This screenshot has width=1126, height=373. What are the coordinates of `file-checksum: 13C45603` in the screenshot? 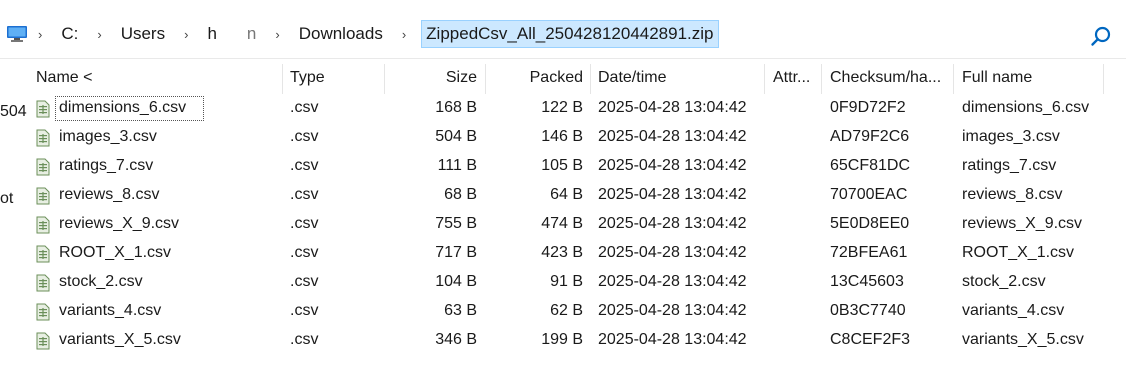 It's located at (867, 281).